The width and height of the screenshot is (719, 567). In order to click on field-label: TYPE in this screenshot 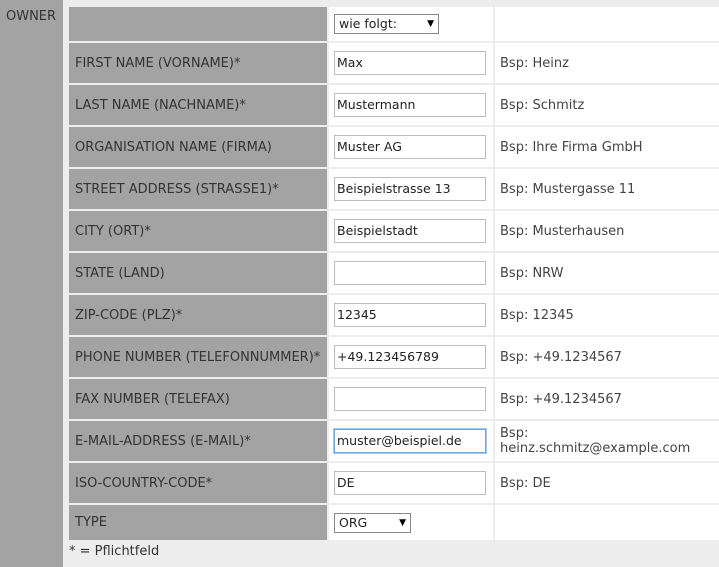, I will do `click(198, 522)`.